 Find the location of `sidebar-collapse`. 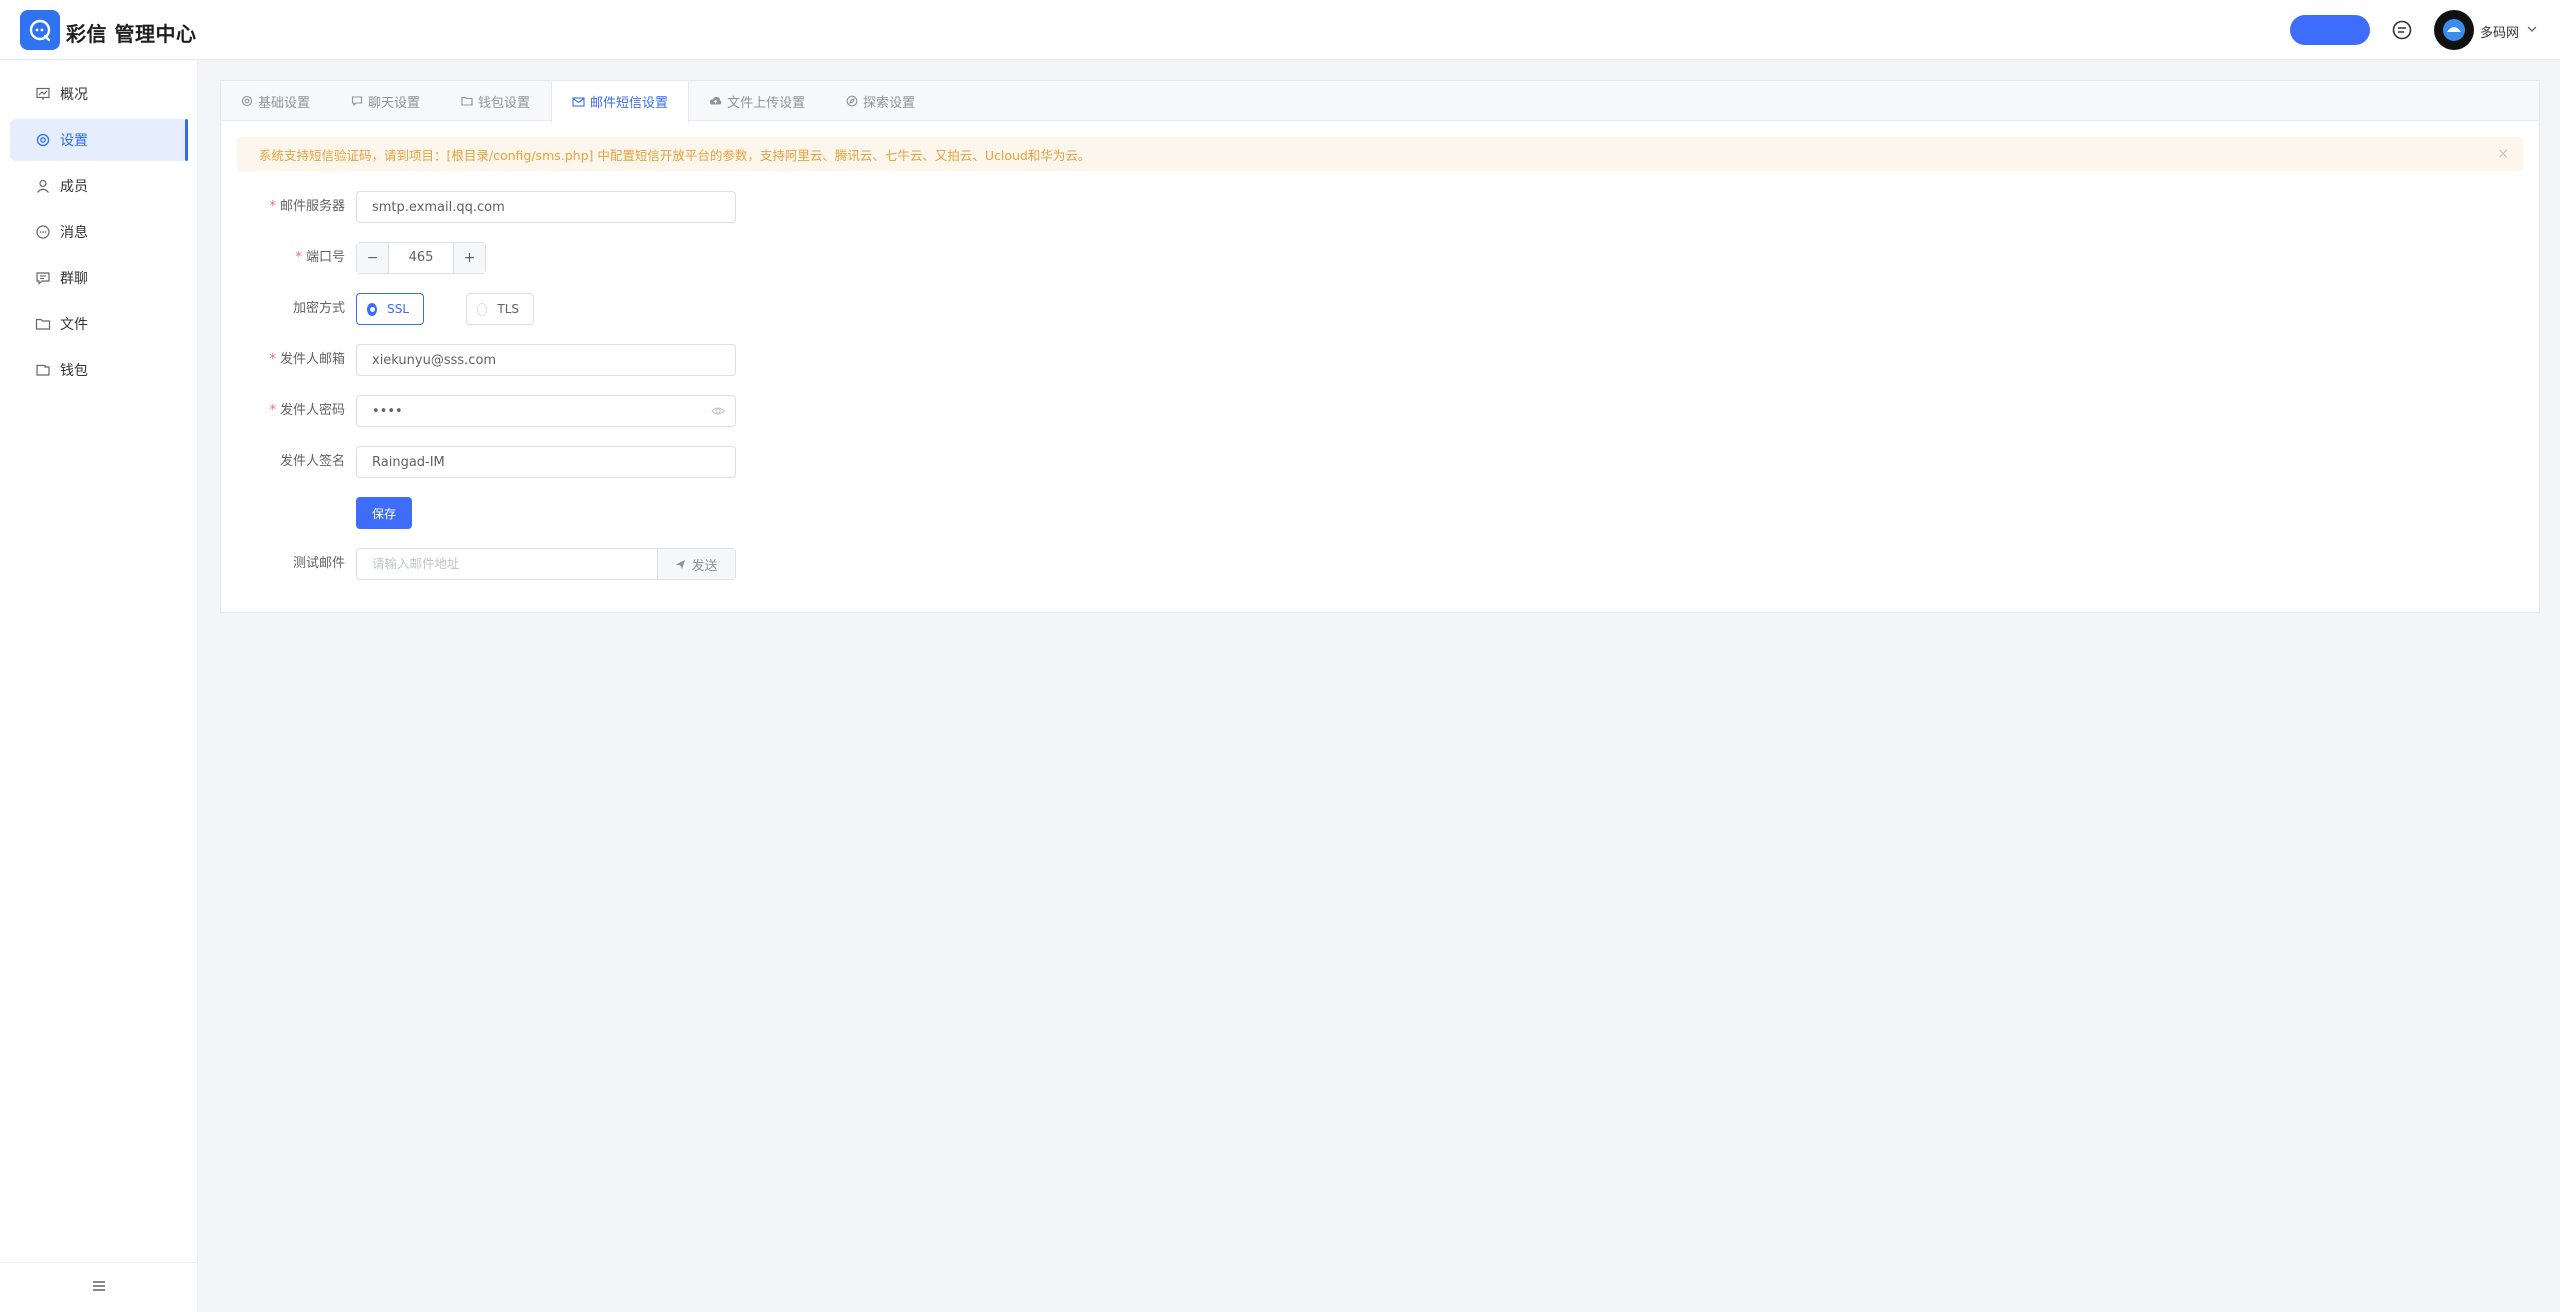

sidebar-collapse is located at coordinates (99, 1287).